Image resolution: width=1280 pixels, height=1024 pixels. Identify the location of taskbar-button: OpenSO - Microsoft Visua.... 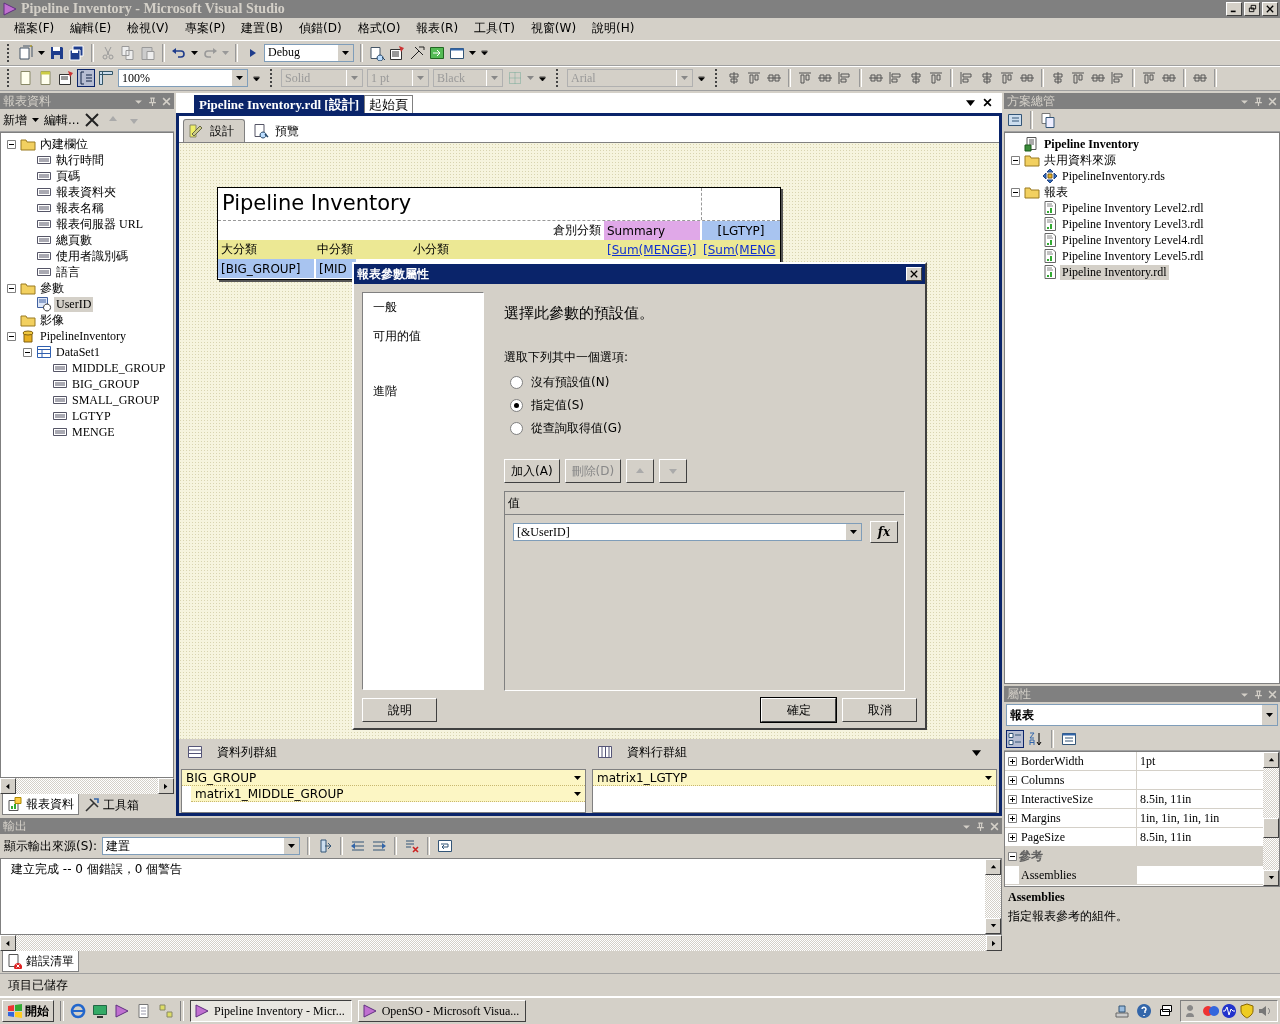
(442, 1011).